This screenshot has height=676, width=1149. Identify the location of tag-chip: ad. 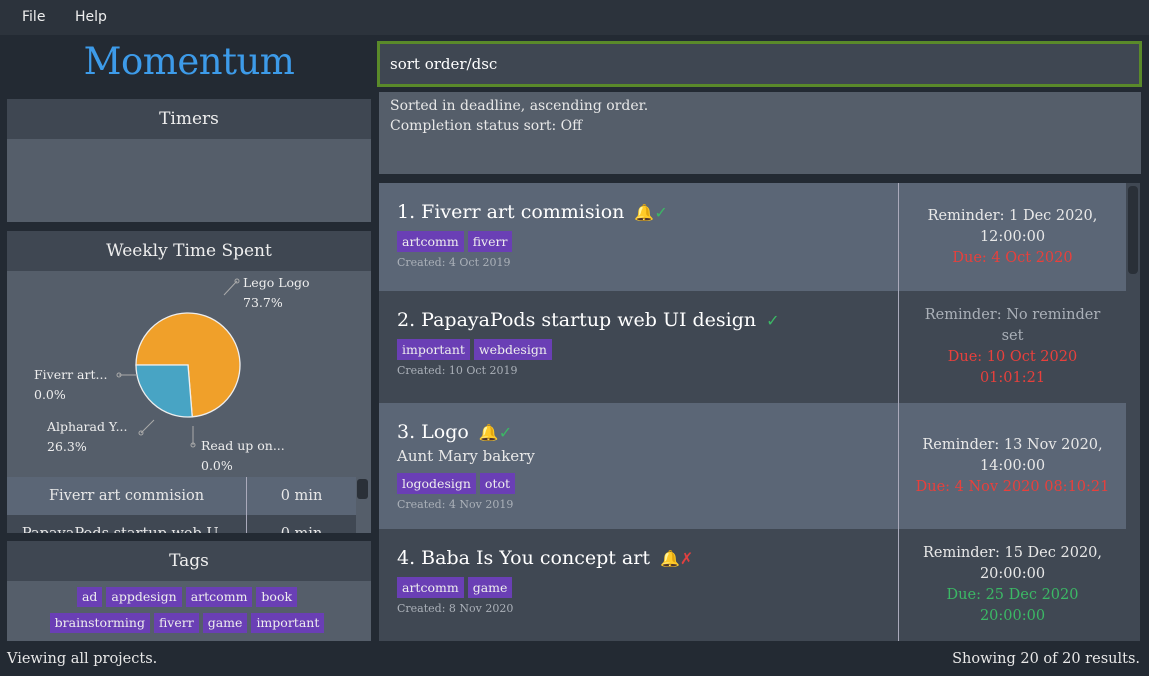
(89, 597).